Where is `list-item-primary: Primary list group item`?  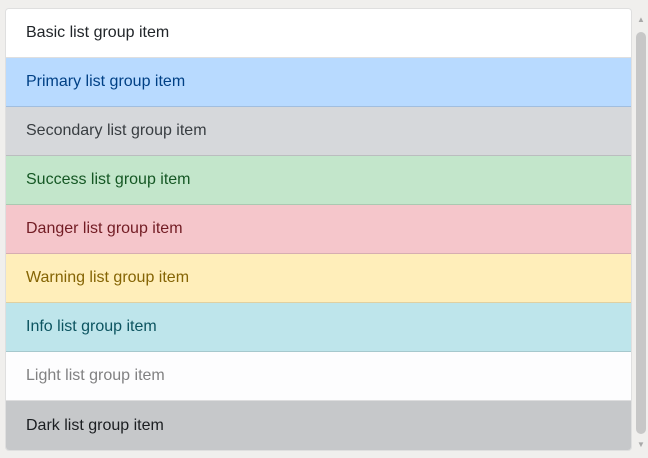
list-item-primary: Primary list group item is located at coordinates (318, 82).